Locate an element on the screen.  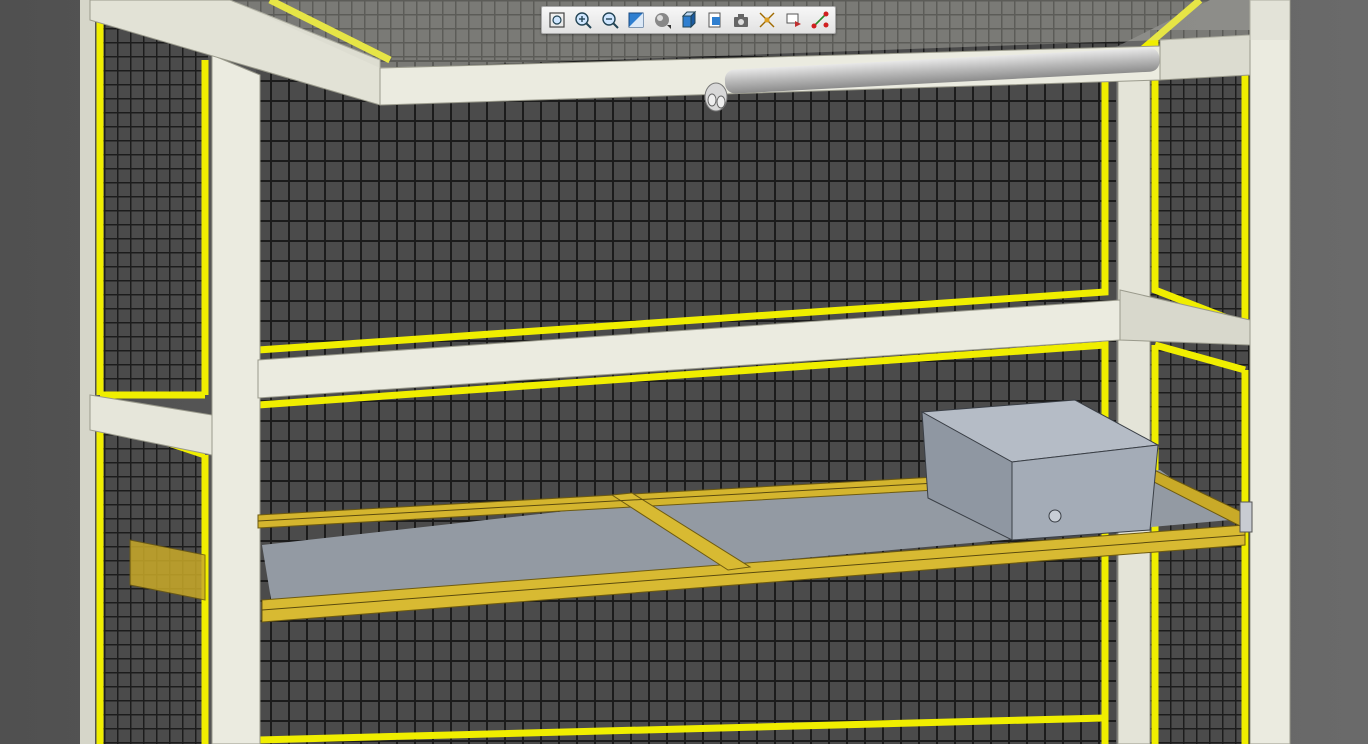
datum-display-icon is located at coordinates (767, 20).